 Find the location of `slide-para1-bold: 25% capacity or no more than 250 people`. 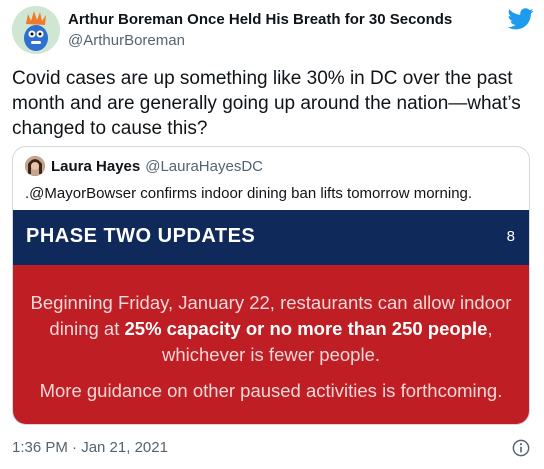

slide-para1-bold: 25% capacity or no more than 250 people is located at coordinates (306, 328).